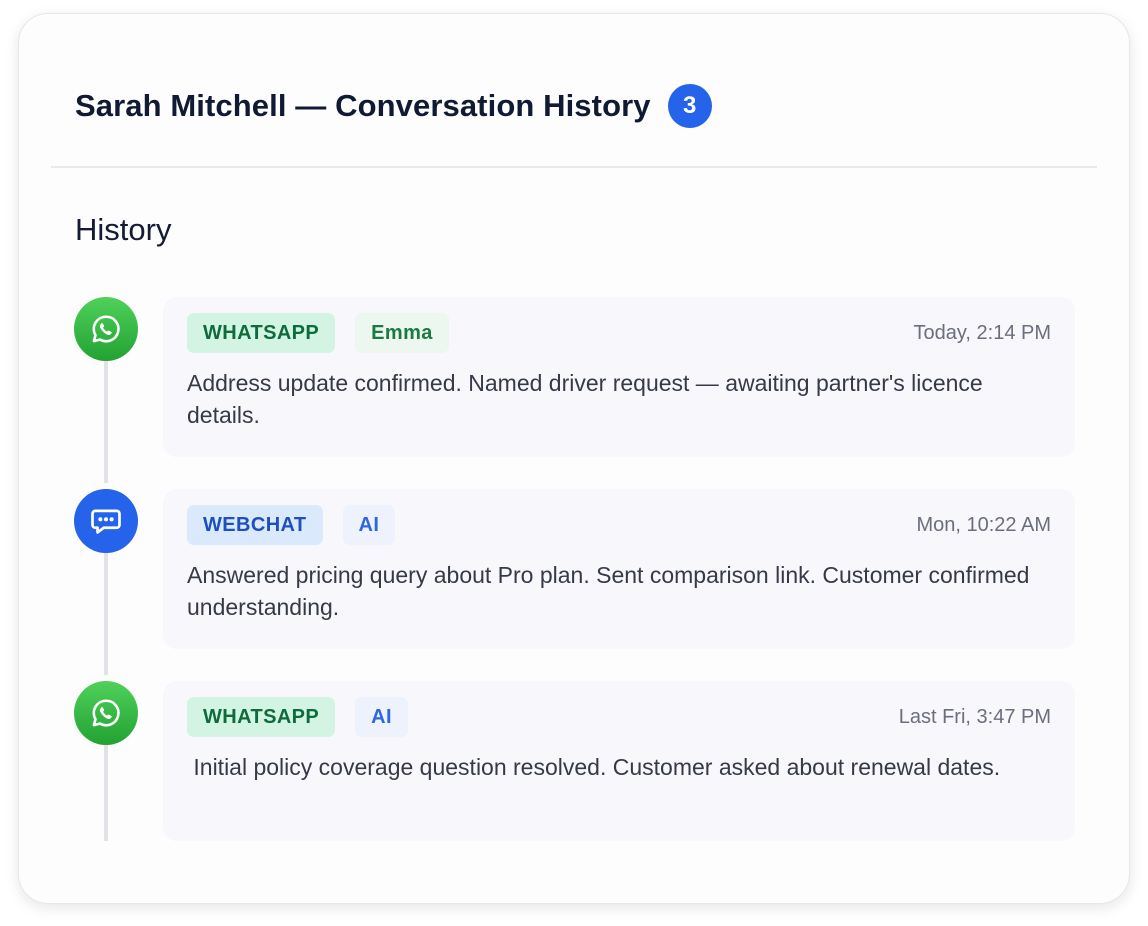  Describe the element at coordinates (689, 106) in the screenshot. I see `conversation-count-badge: 3` at that location.